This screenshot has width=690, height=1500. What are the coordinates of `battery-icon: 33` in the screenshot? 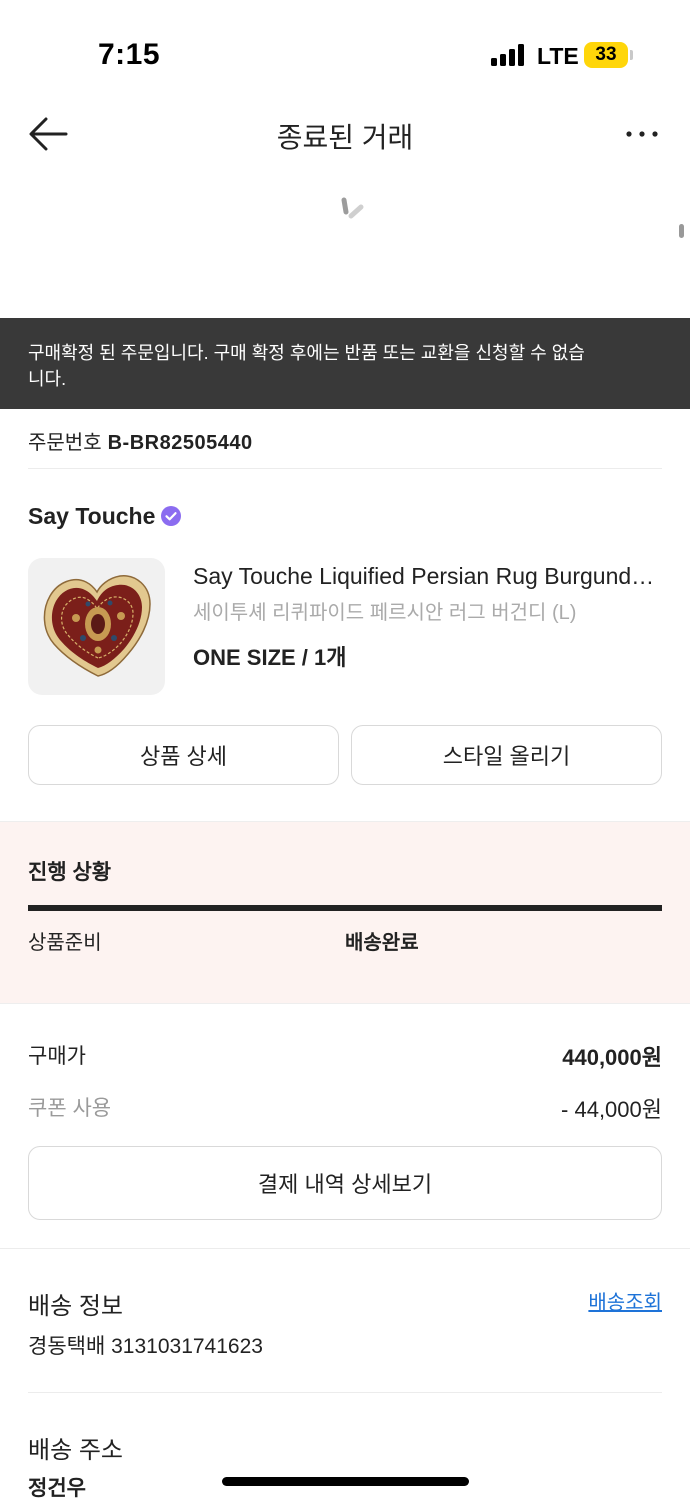 It's located at (606, 55).